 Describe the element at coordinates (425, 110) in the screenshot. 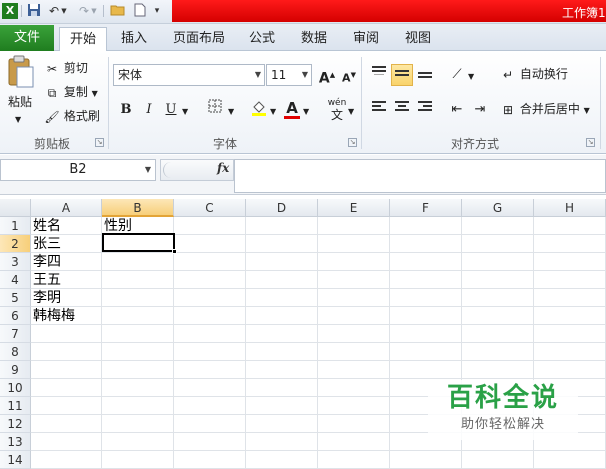

I see `align-right-button` at that location.